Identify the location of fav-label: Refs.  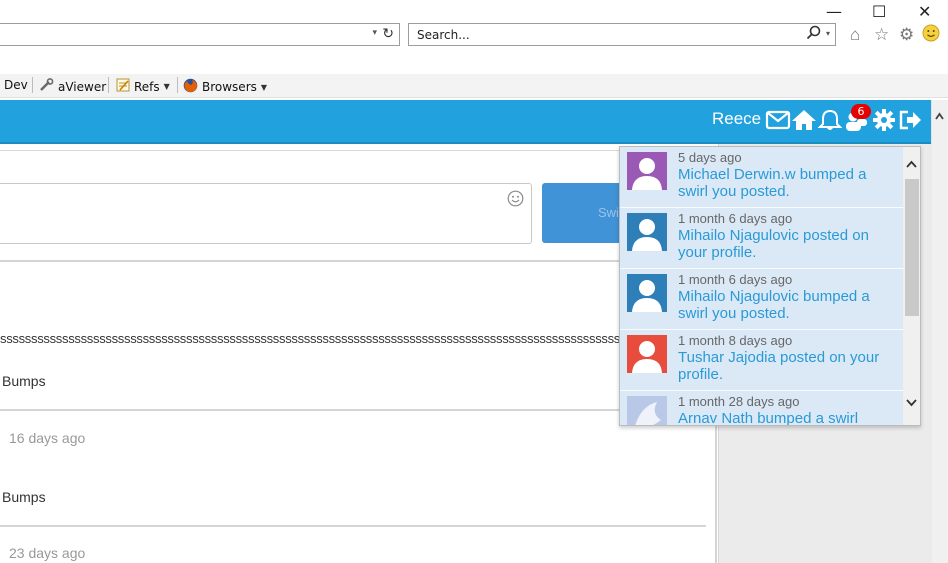
(147, 86).